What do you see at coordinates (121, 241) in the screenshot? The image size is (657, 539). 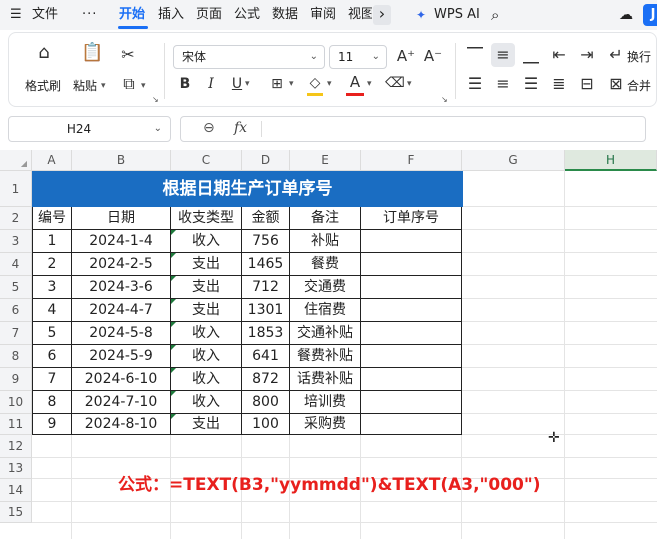 I see `table-cell: 2024-1-4` at bounding box center [121, 241].